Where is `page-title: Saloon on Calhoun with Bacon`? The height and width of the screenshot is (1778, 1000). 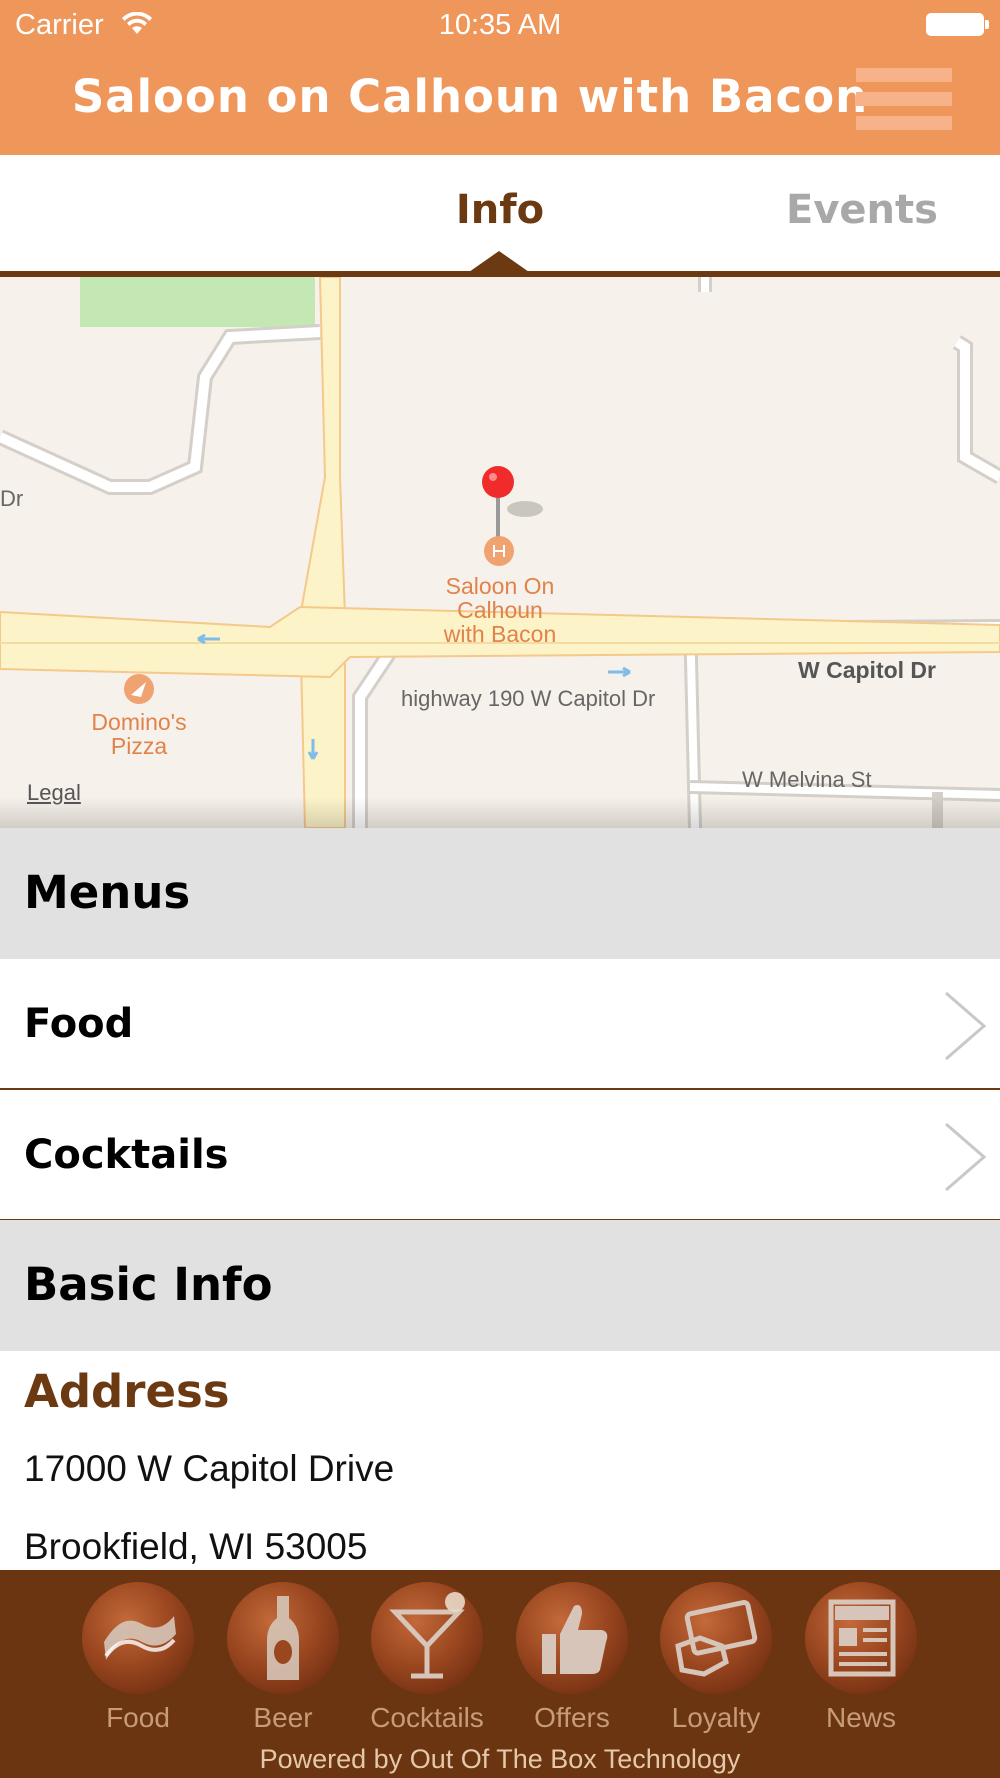
page-title: Saloon on Calhoun with Bacon is located at coordinates (470, 96).